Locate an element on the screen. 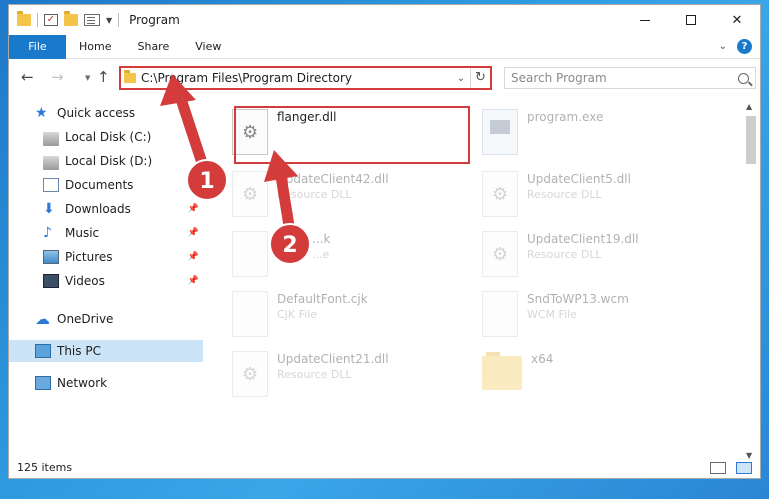 Image resolution: width=769 pixels, height=499 pixels. ribbon-right-controls: ⌄ ? is located at coordinates (735, 46).